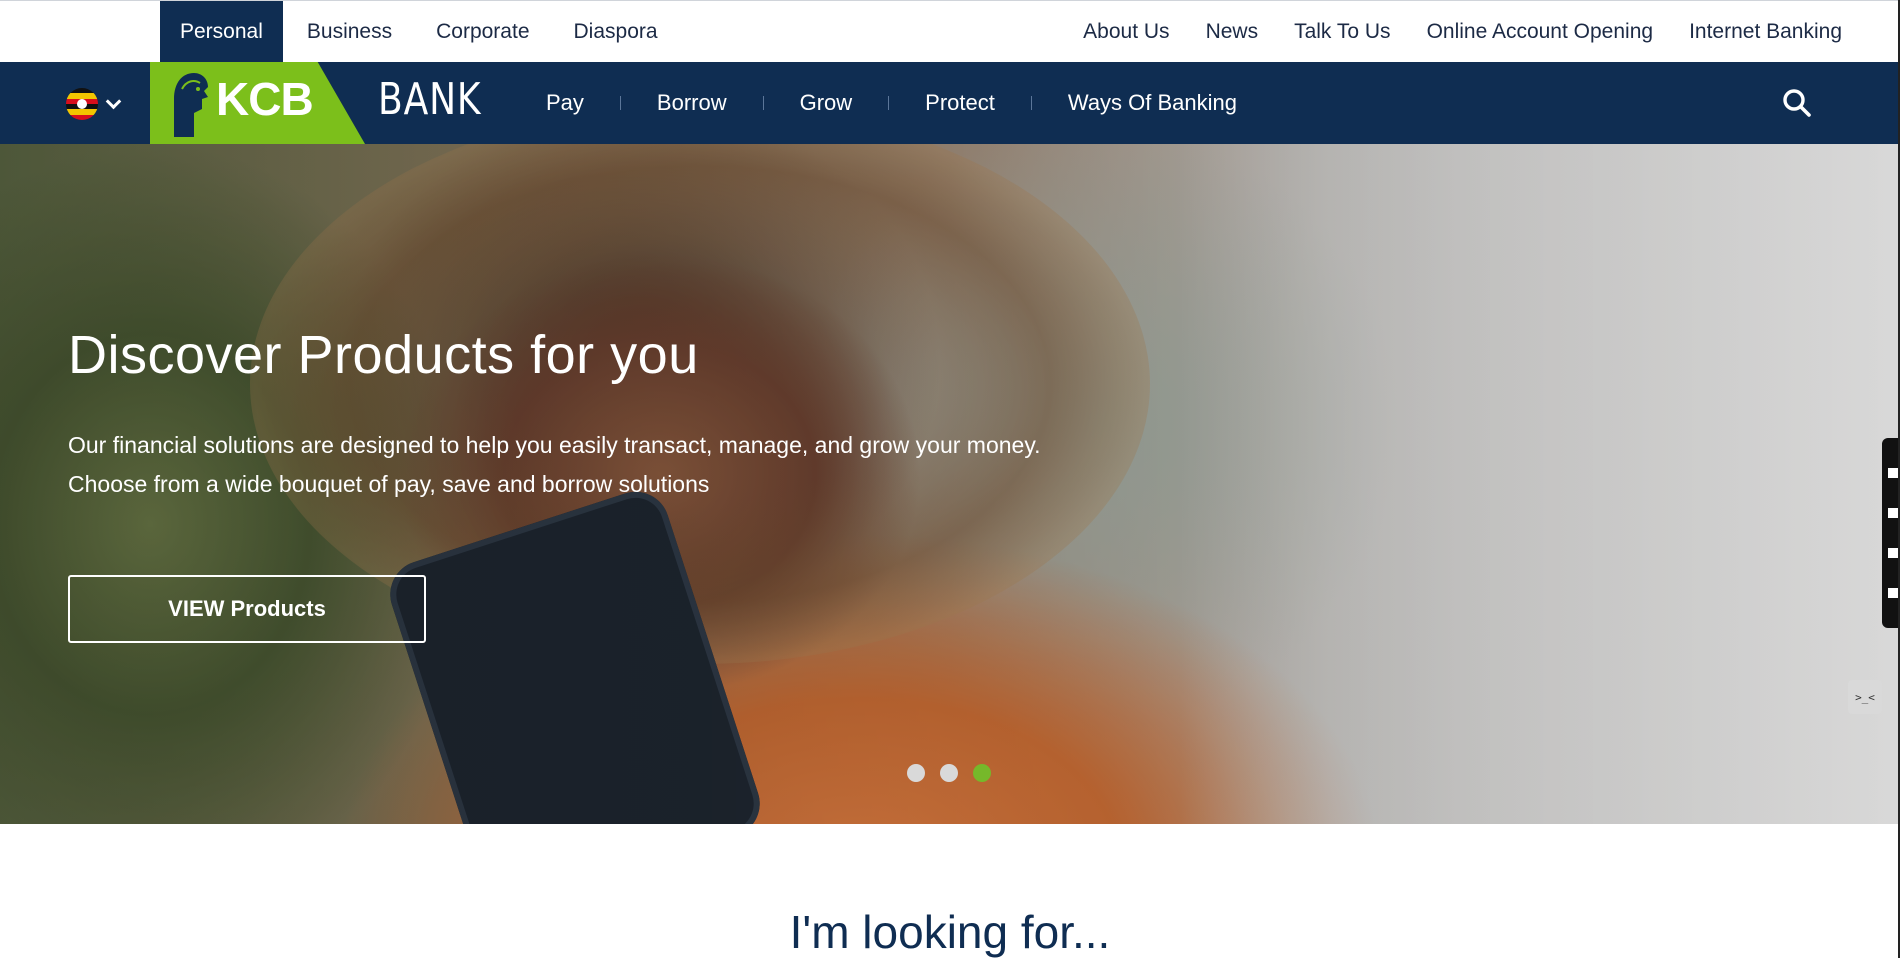 The height and width of the screenshot is (958, 1900). Describe the element at coordinates (1893, 593) in the screenshot. I see `gear-icon` at that location.